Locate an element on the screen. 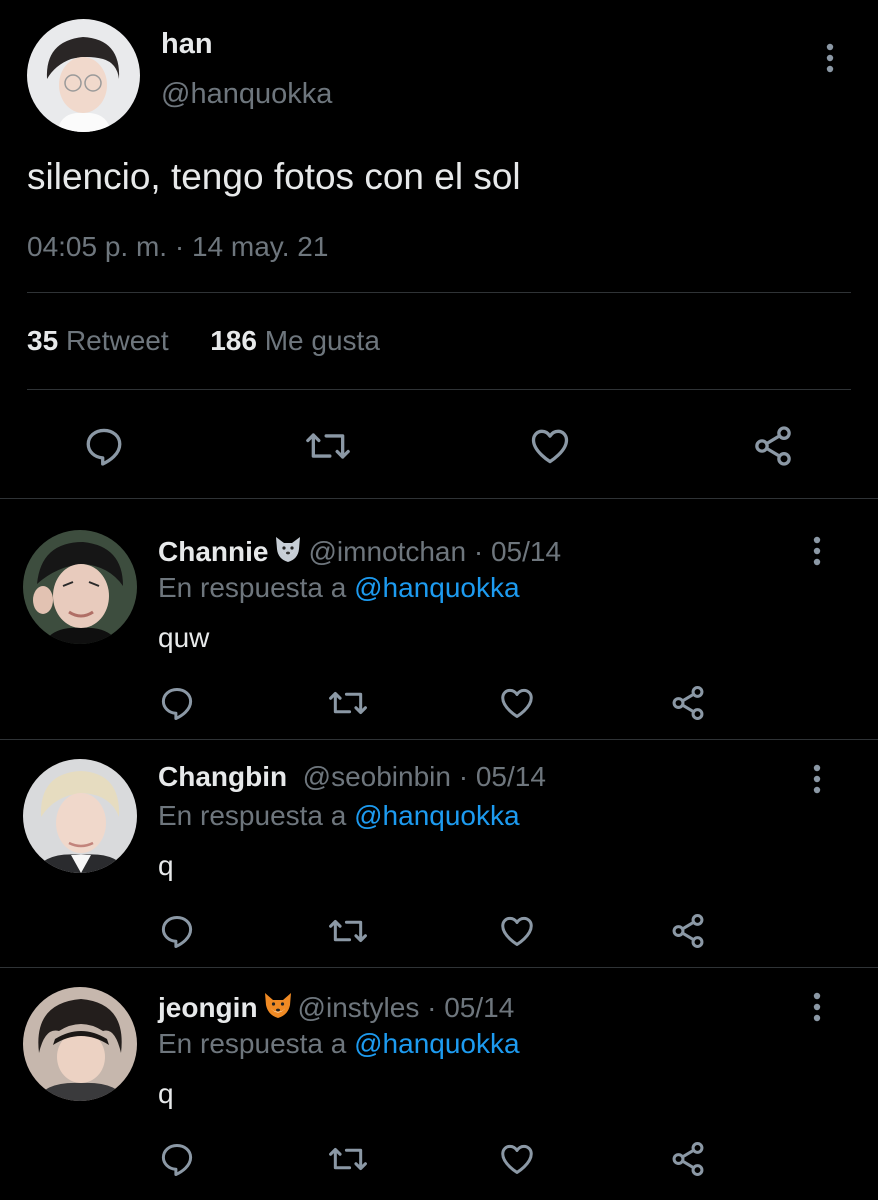 The width and height of the screenshot is (878, 1200). reply-handle-date: @imnotchan · 05/14 is located at coordinates (434, 551).